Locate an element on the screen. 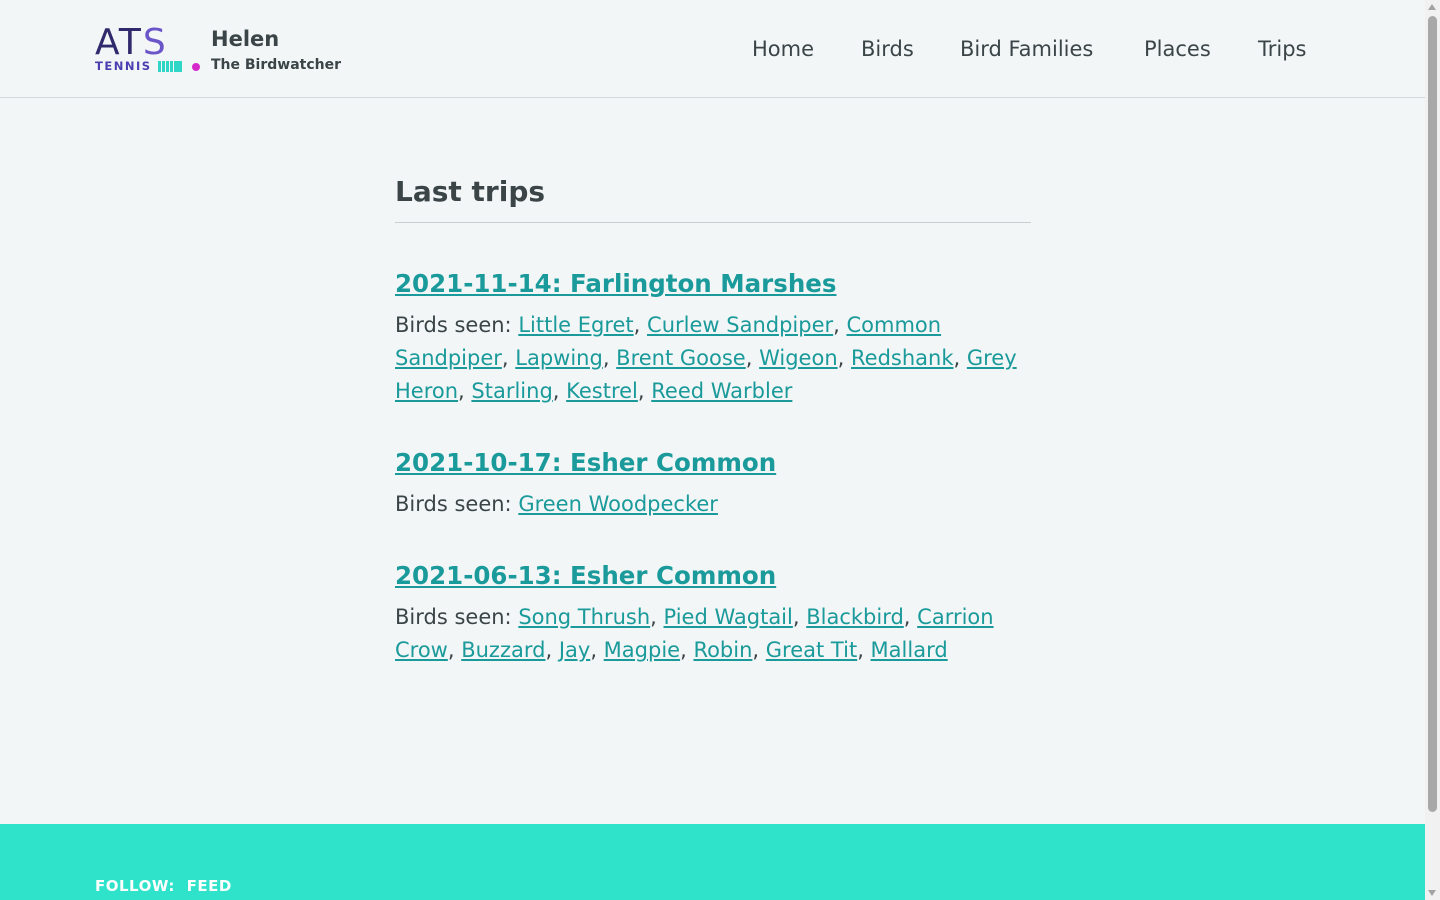 This screenshot has height=900, width=1440. bird-link: Kestrel is located at coordinates (602, 391).